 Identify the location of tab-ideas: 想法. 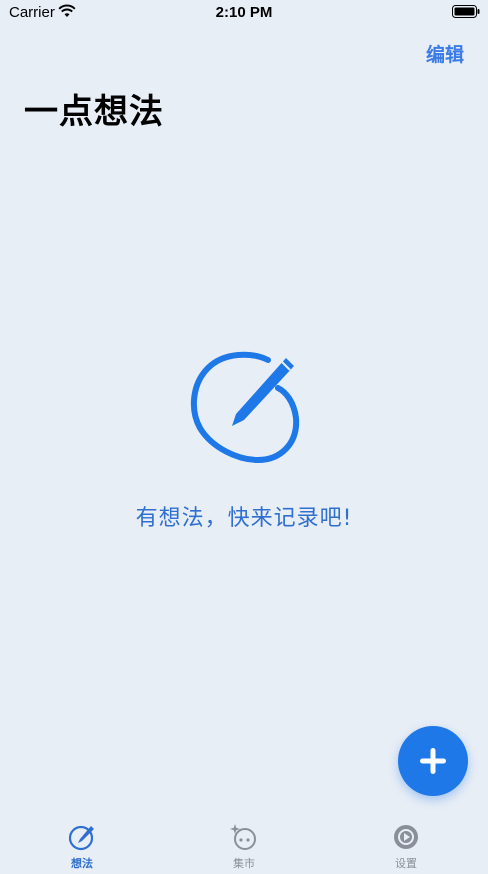
(82, 843).